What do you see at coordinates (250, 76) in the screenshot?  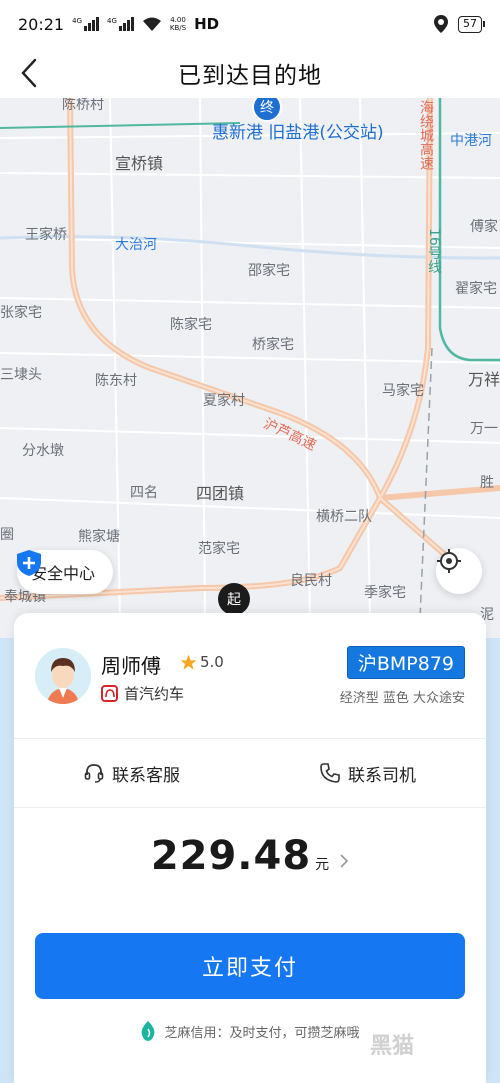 I see `page-title: 已到达目的地` at bounding box center [250, 76].